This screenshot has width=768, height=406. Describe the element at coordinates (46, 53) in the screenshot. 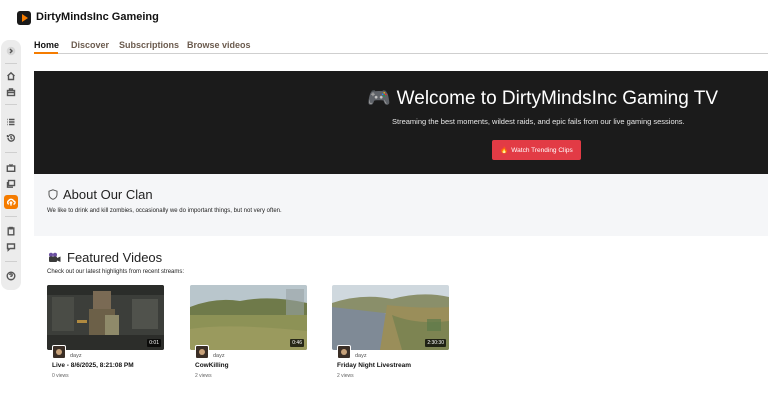

I see `tab-active-indicator` at that location.